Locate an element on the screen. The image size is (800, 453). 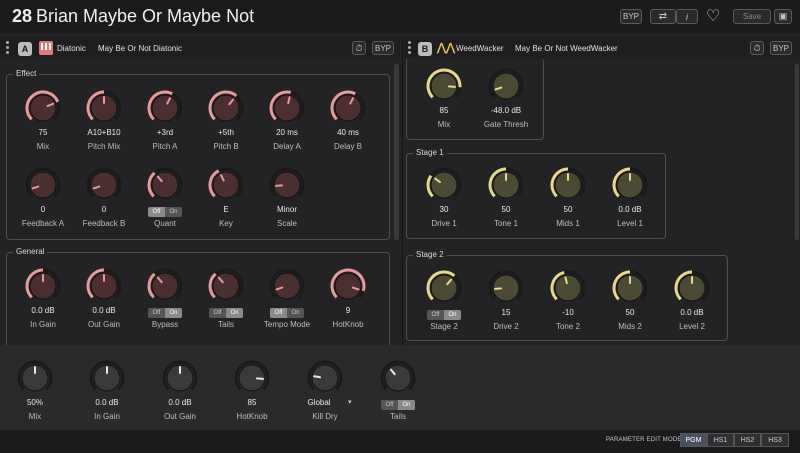
knob-general-hotknob: 9 HotKnob is located at coordinates (348, 303).